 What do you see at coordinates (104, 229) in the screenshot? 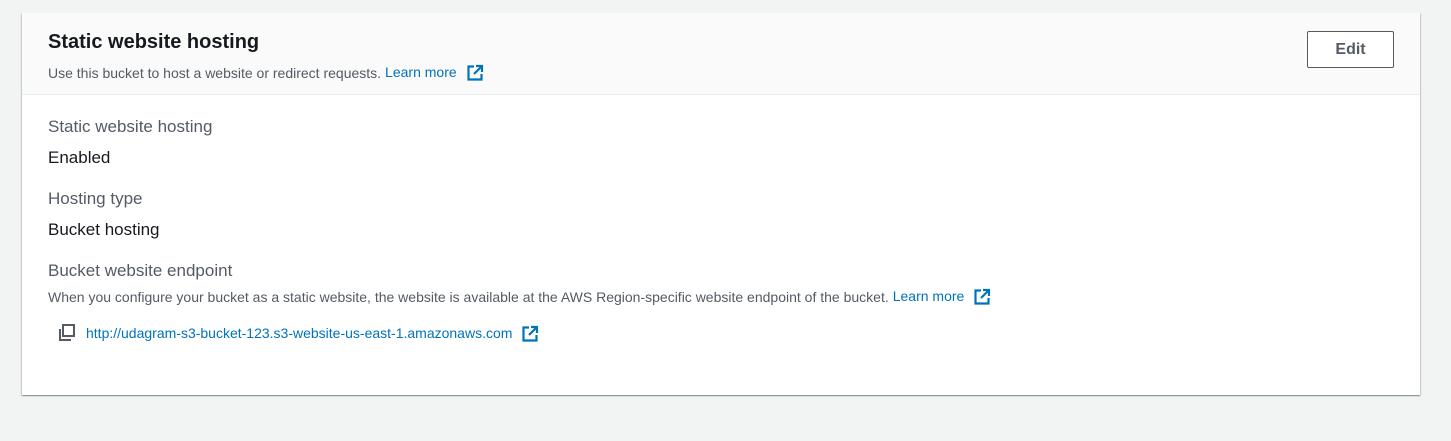
I see `hosting-type-value: Bucket hosting` at bounding box center [104, 229].